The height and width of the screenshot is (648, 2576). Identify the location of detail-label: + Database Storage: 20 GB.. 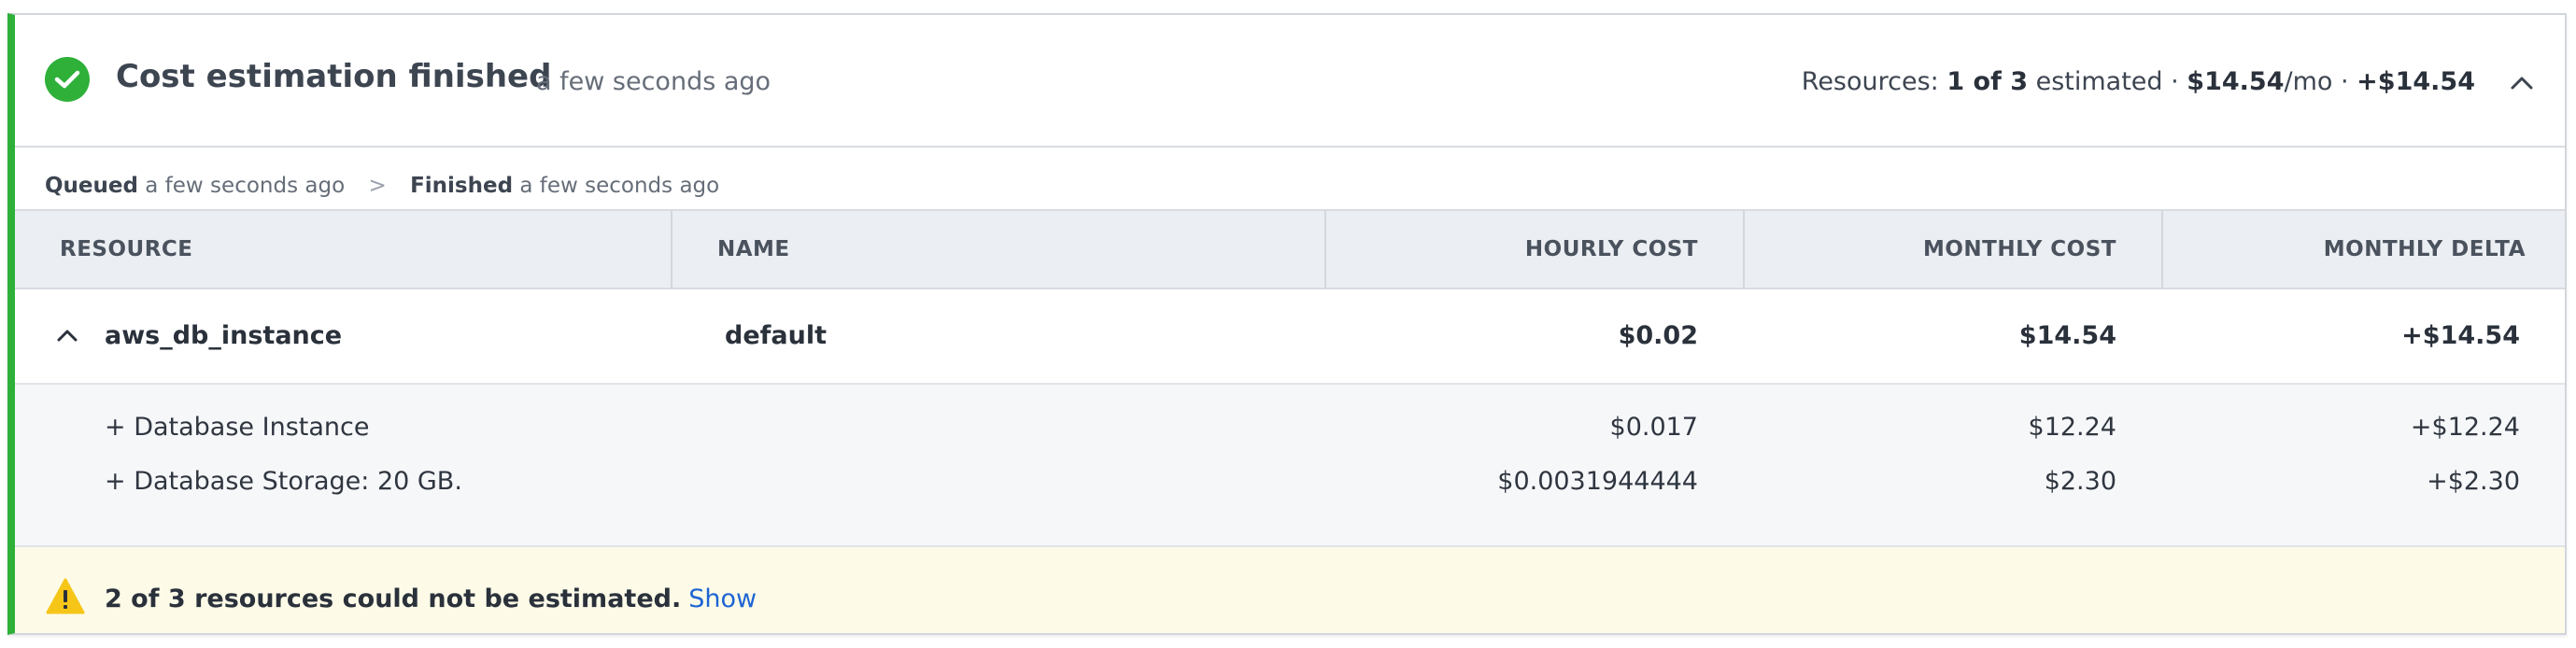
(283, 482).